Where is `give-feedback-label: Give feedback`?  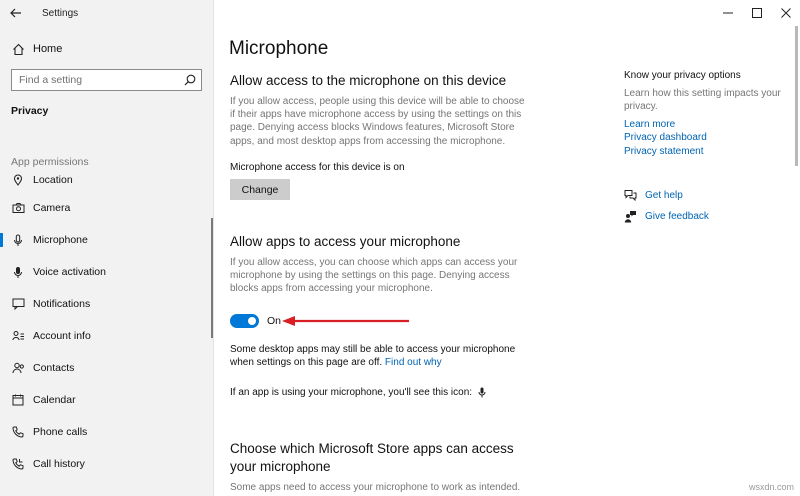
give-feedback-label: Give feedback is located at coordinates (677, 216).